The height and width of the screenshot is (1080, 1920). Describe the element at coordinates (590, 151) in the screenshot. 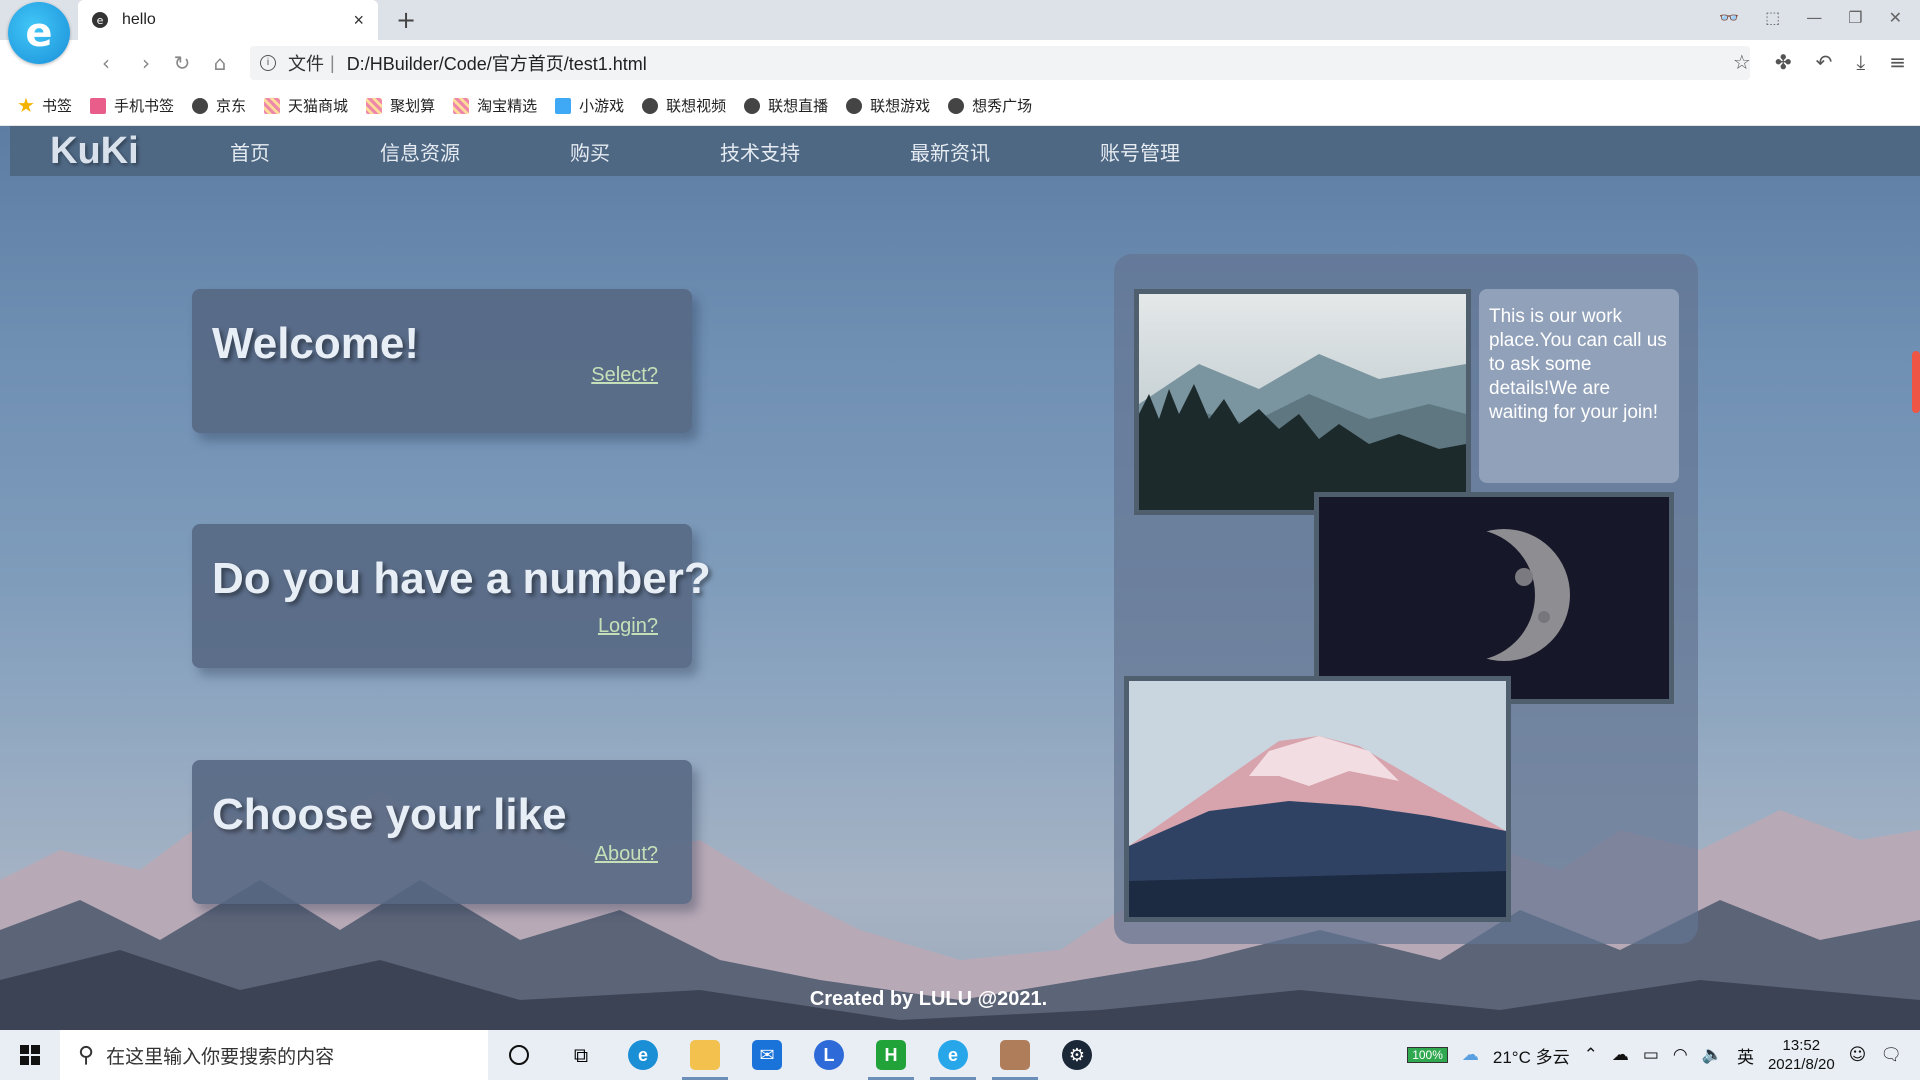

I see `menu-item-buy: 购买` at that location.